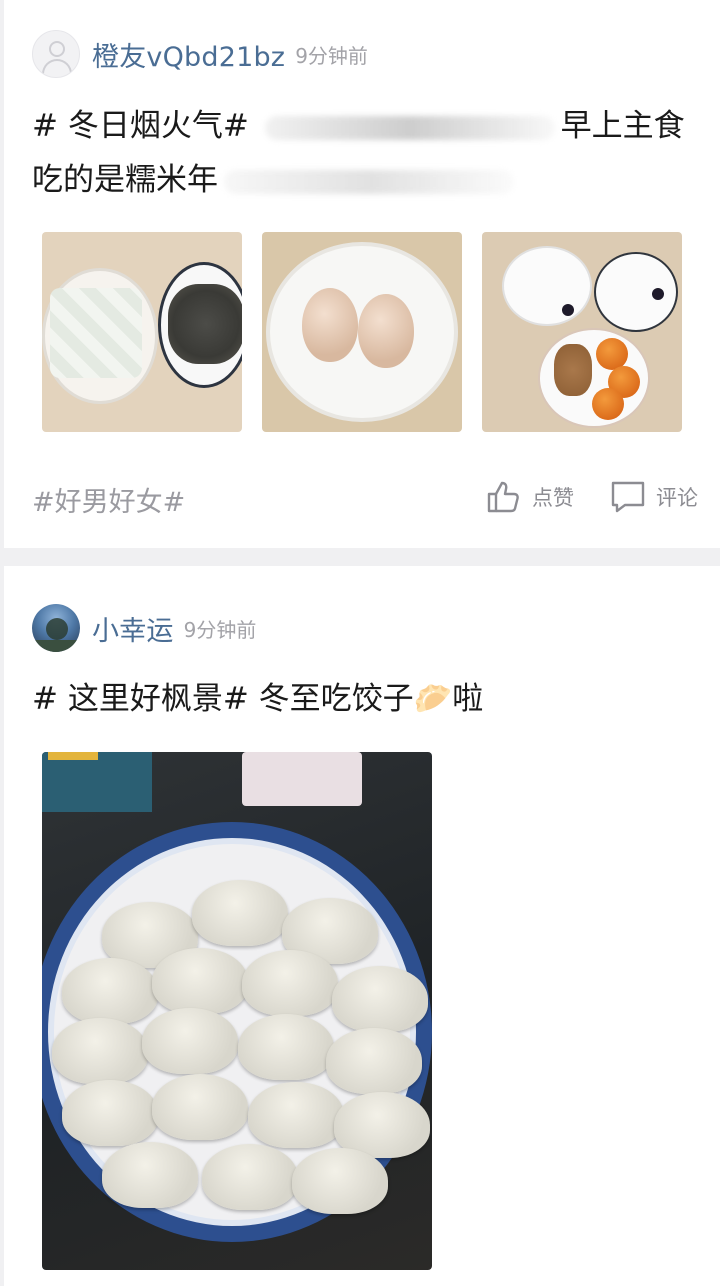 The height and width of the screenshot is (1286, 720). I want to click on post-text-main: # 这里好枫景# 冬至吃饺子, so click(223, 699).